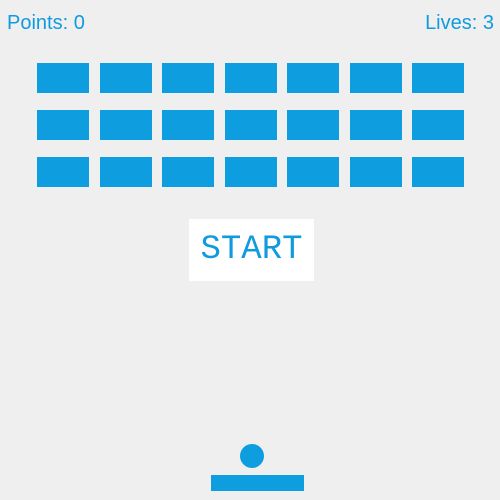 Image resolution: width=500 pixels, height=500 pixels. Describe the element at coordinates (252, 456) in the screenshot. I see `ball` at that location.